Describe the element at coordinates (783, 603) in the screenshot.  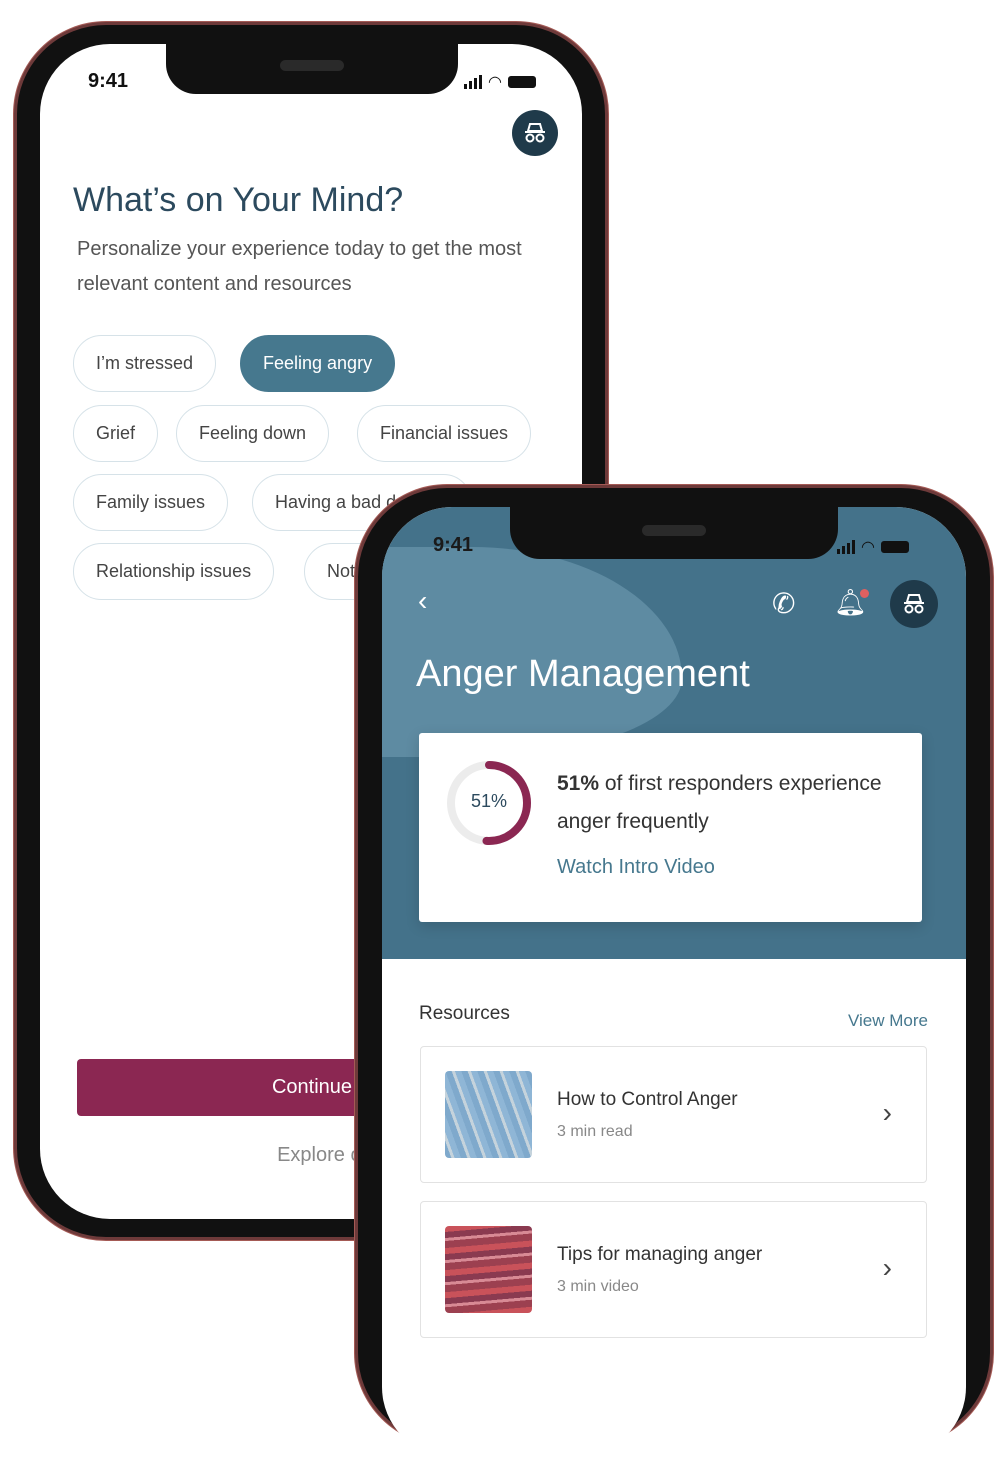
I see `phone-call-icon: ✆` at that location.